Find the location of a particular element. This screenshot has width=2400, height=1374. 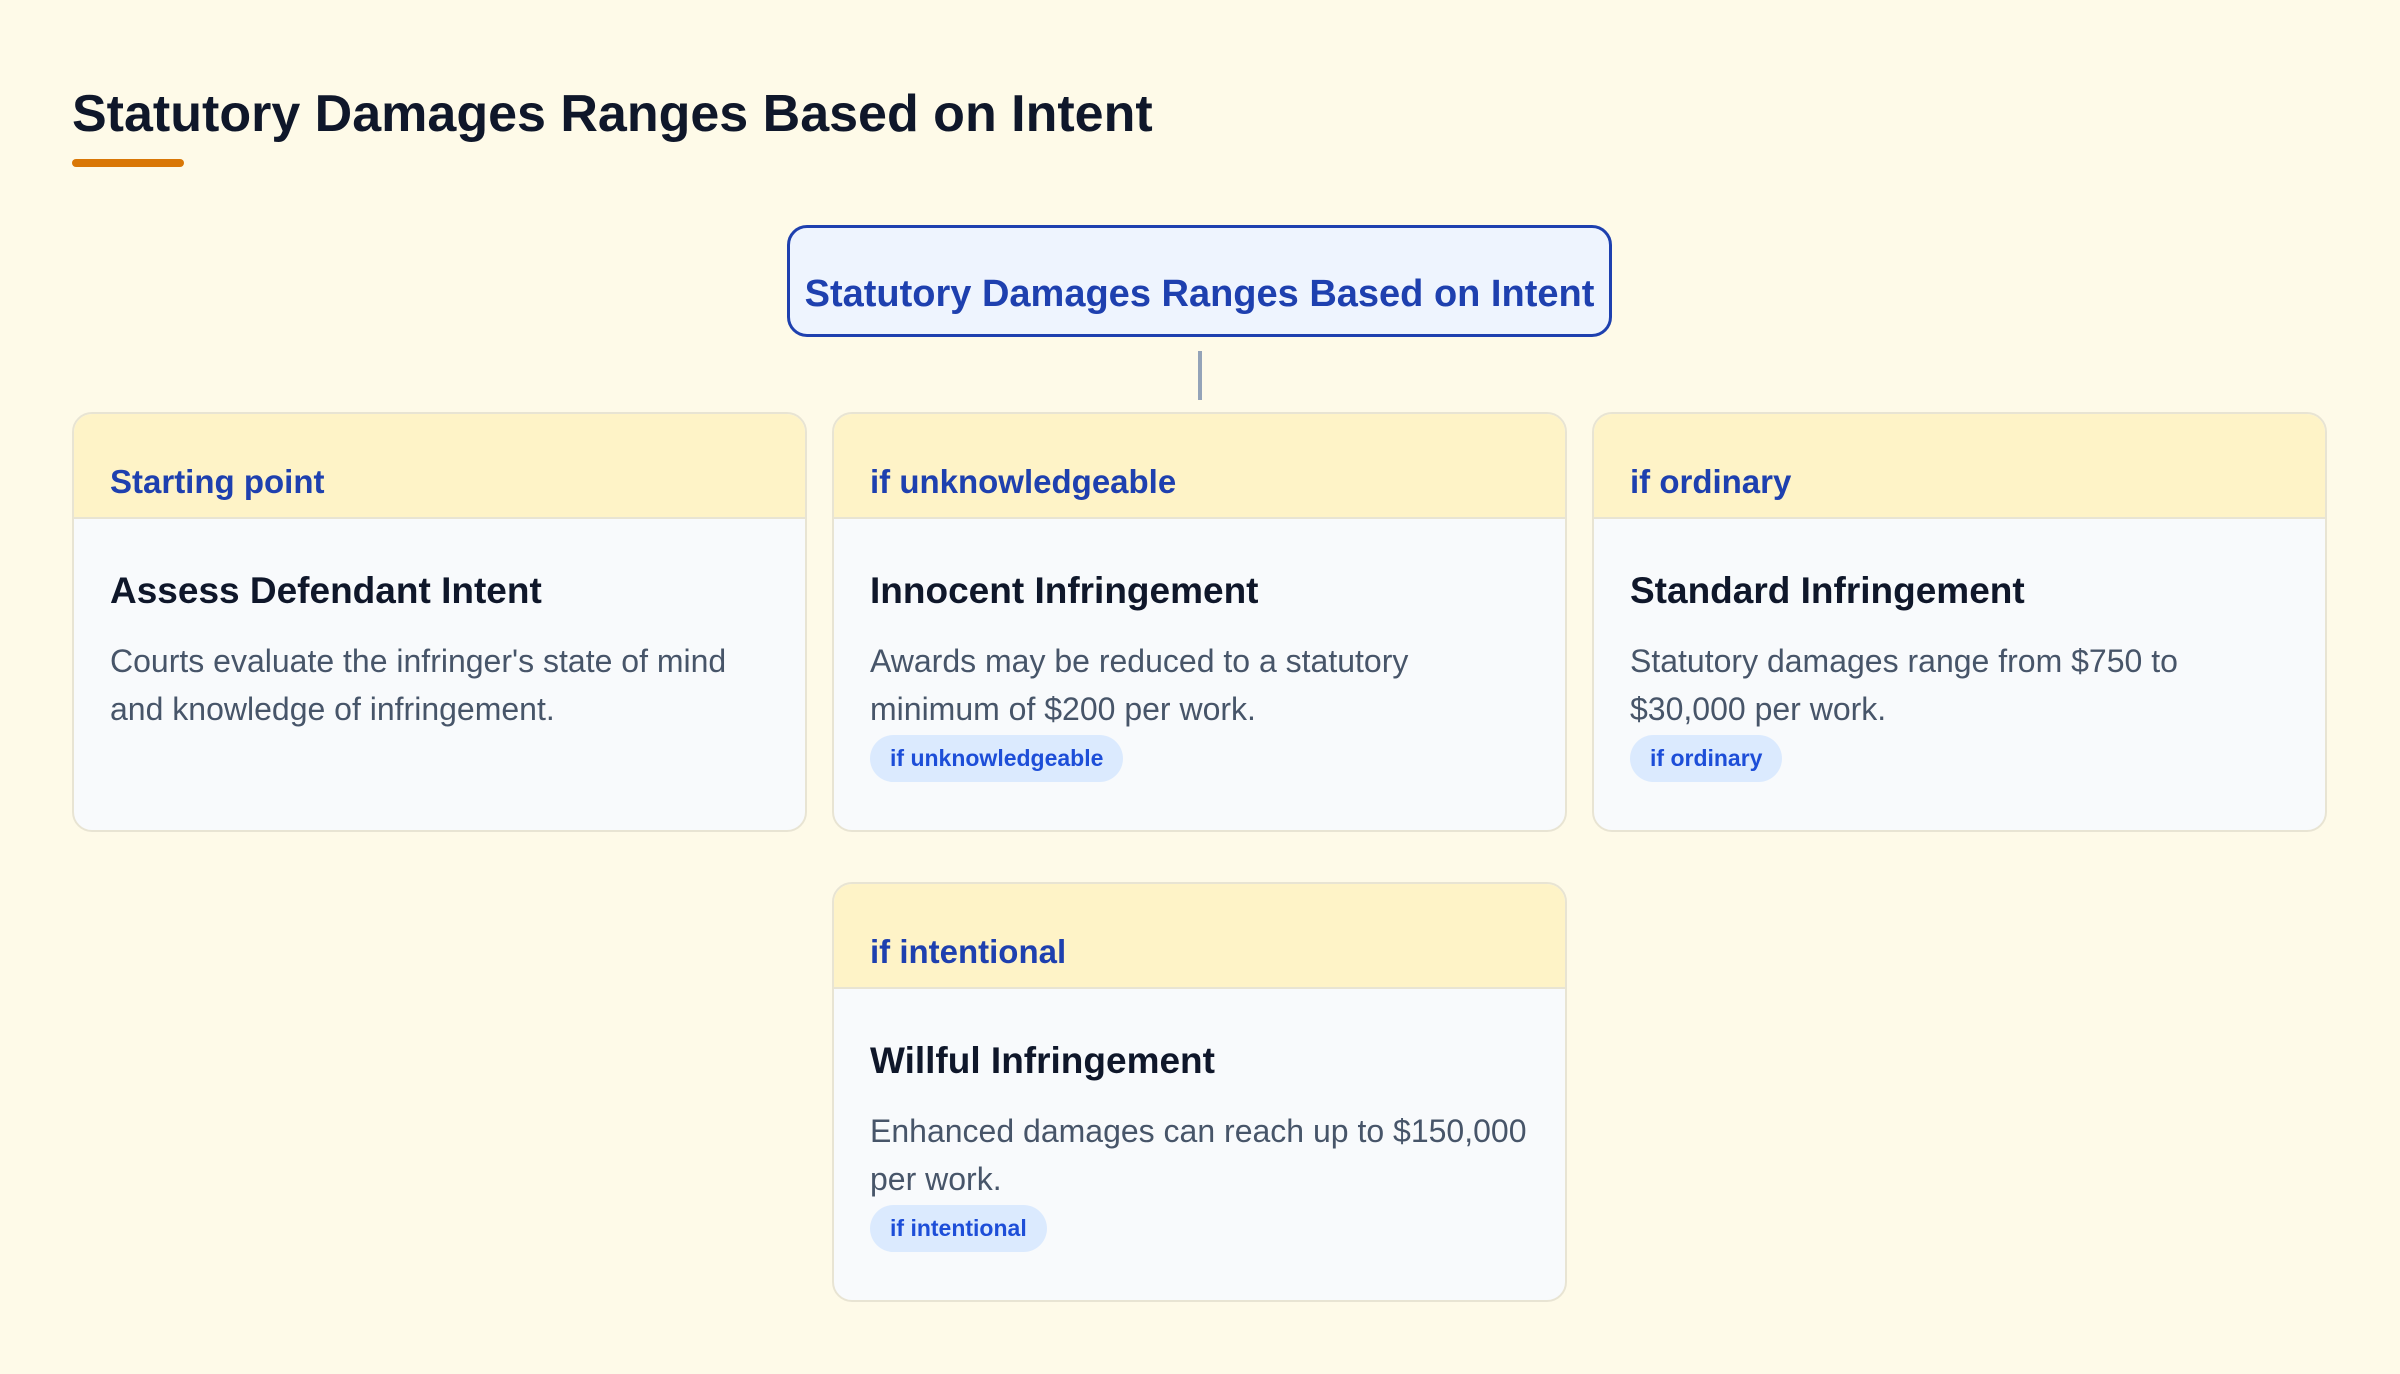

node-header: if ordinary is located at coordinates (1959, 466).